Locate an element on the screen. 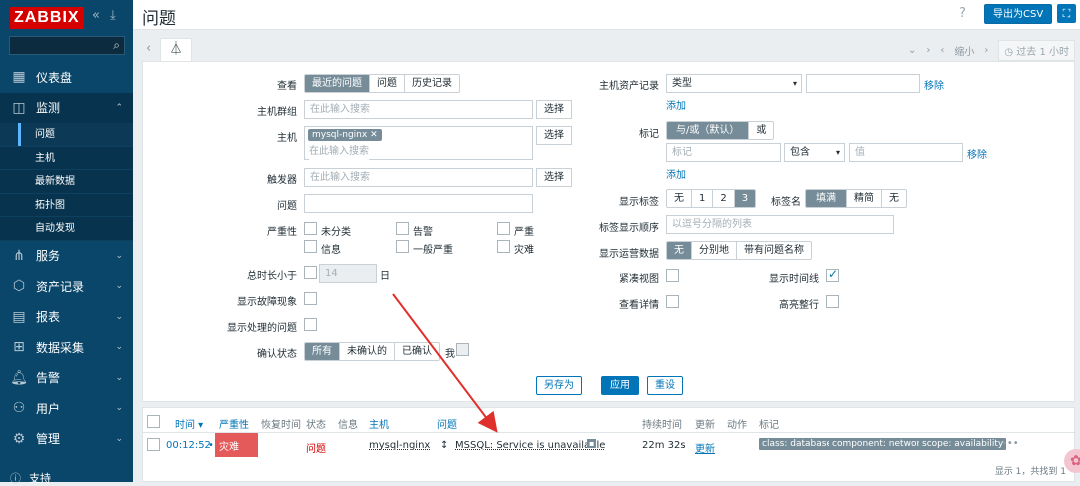 Image resolution: width=1080 pixels, height=486 pixels. chevron-down-icon: ⌄ is located at coordinates (912, 50).